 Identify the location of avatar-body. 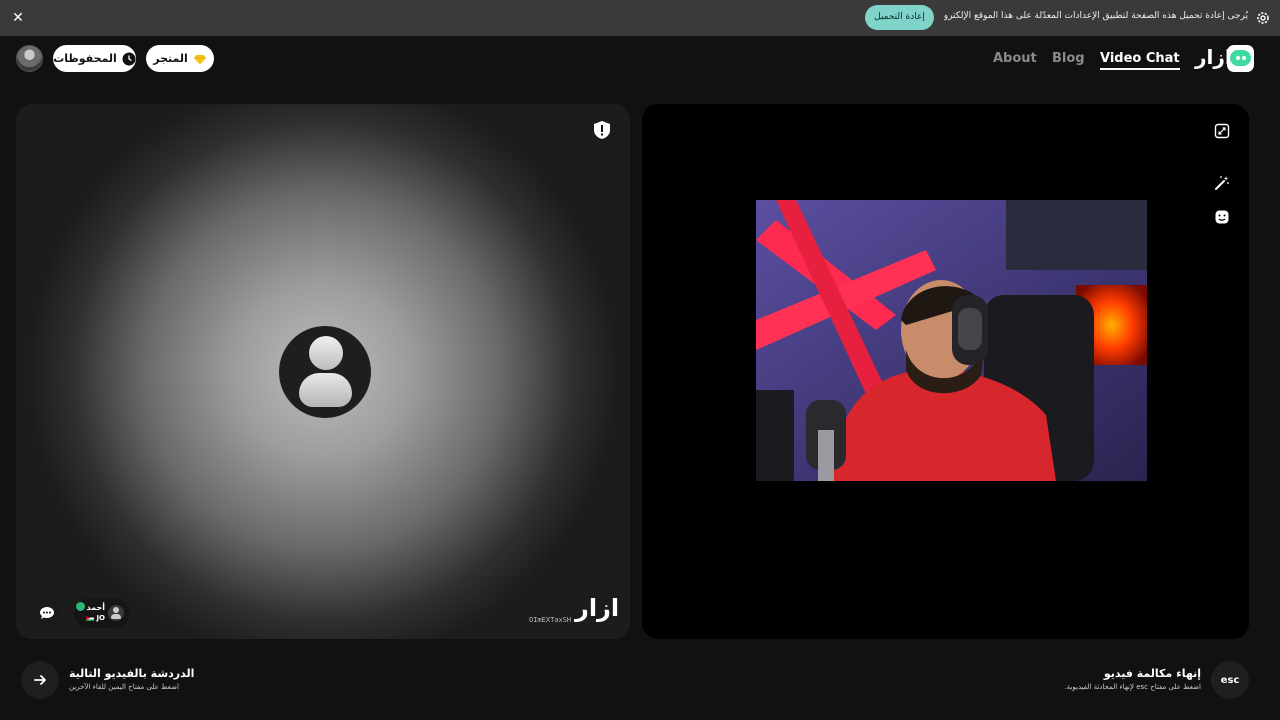
(325, 390).